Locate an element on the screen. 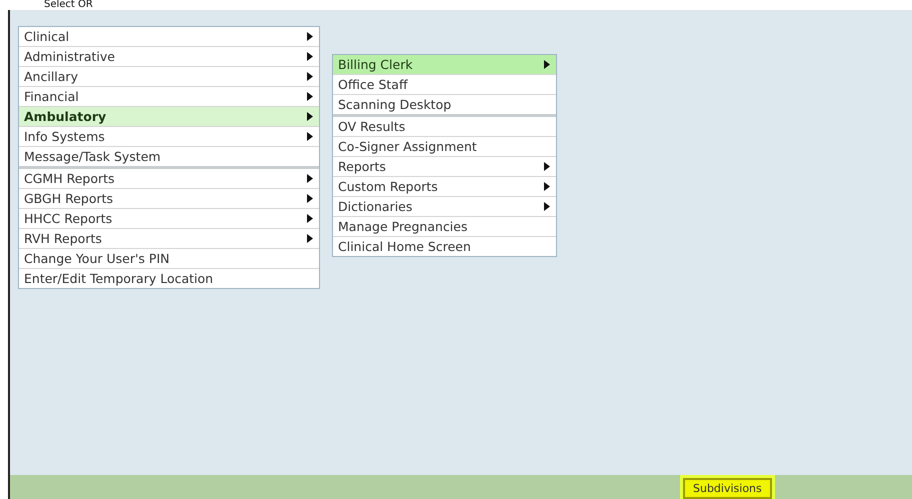 Image resolution: width=912 pixels, height=499 pixels. menu-item: Ambulatory is located at coordinates (169, 117).